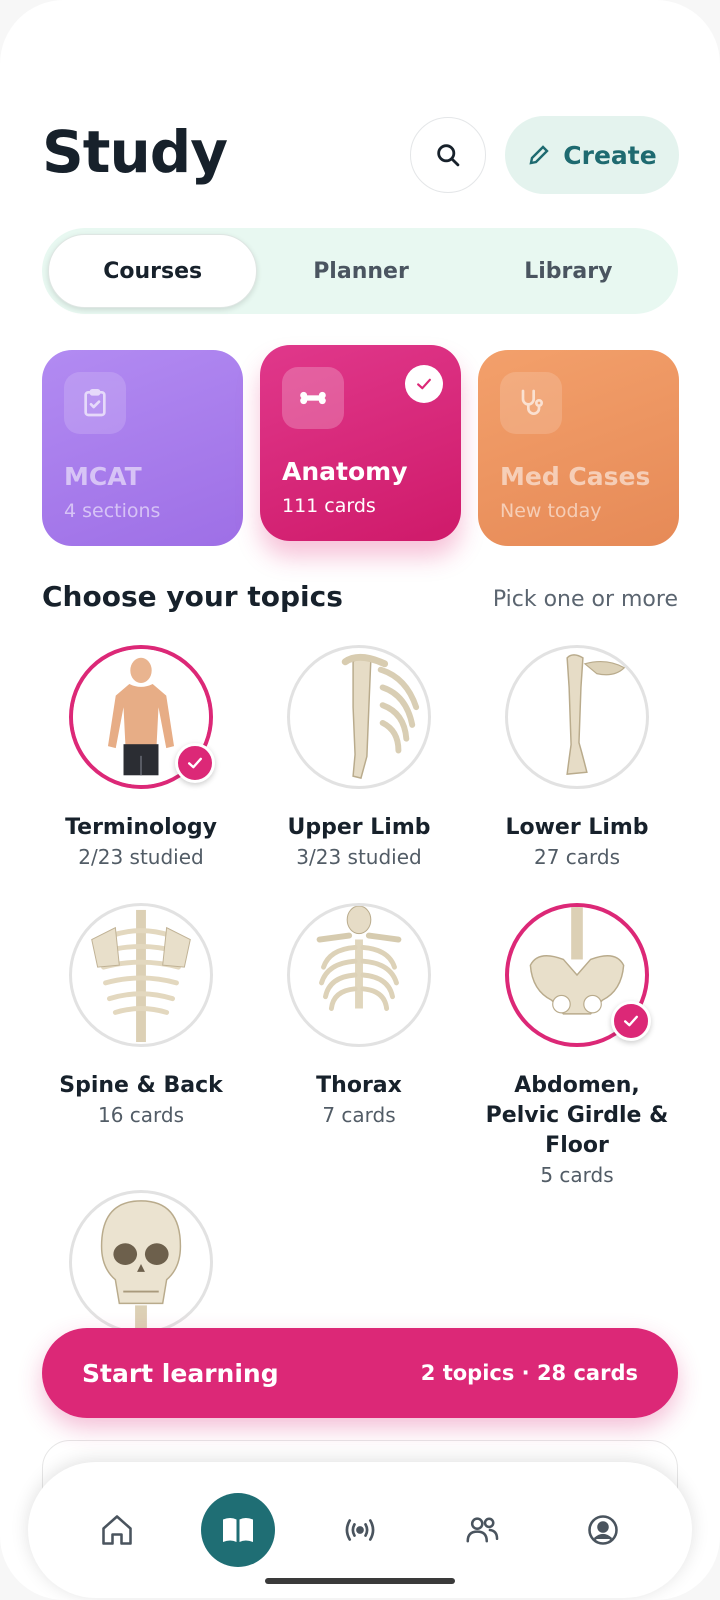 The width and height of the screenshot is (720, 1600). What do you see at coordinates (141, 857) in the screenshot?
I see `topic-subtitle: 2/23 studied` at bounding box center [141, 857].